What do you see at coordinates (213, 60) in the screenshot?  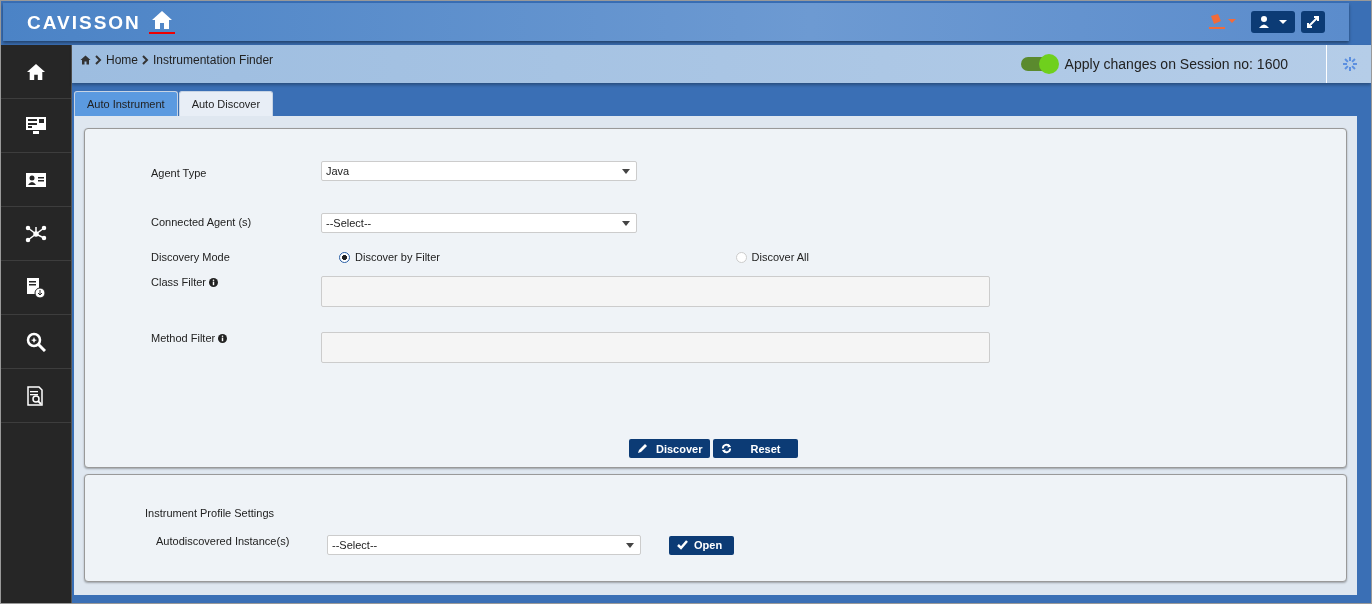 I see `breadcrumb-item: Instrumentation Finder` at bounding box center [213, 60].